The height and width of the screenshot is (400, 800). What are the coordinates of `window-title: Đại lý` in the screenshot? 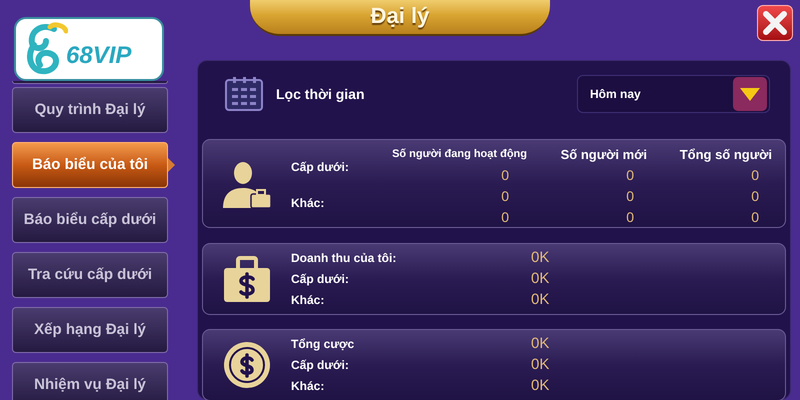 It's located at (400, 18).